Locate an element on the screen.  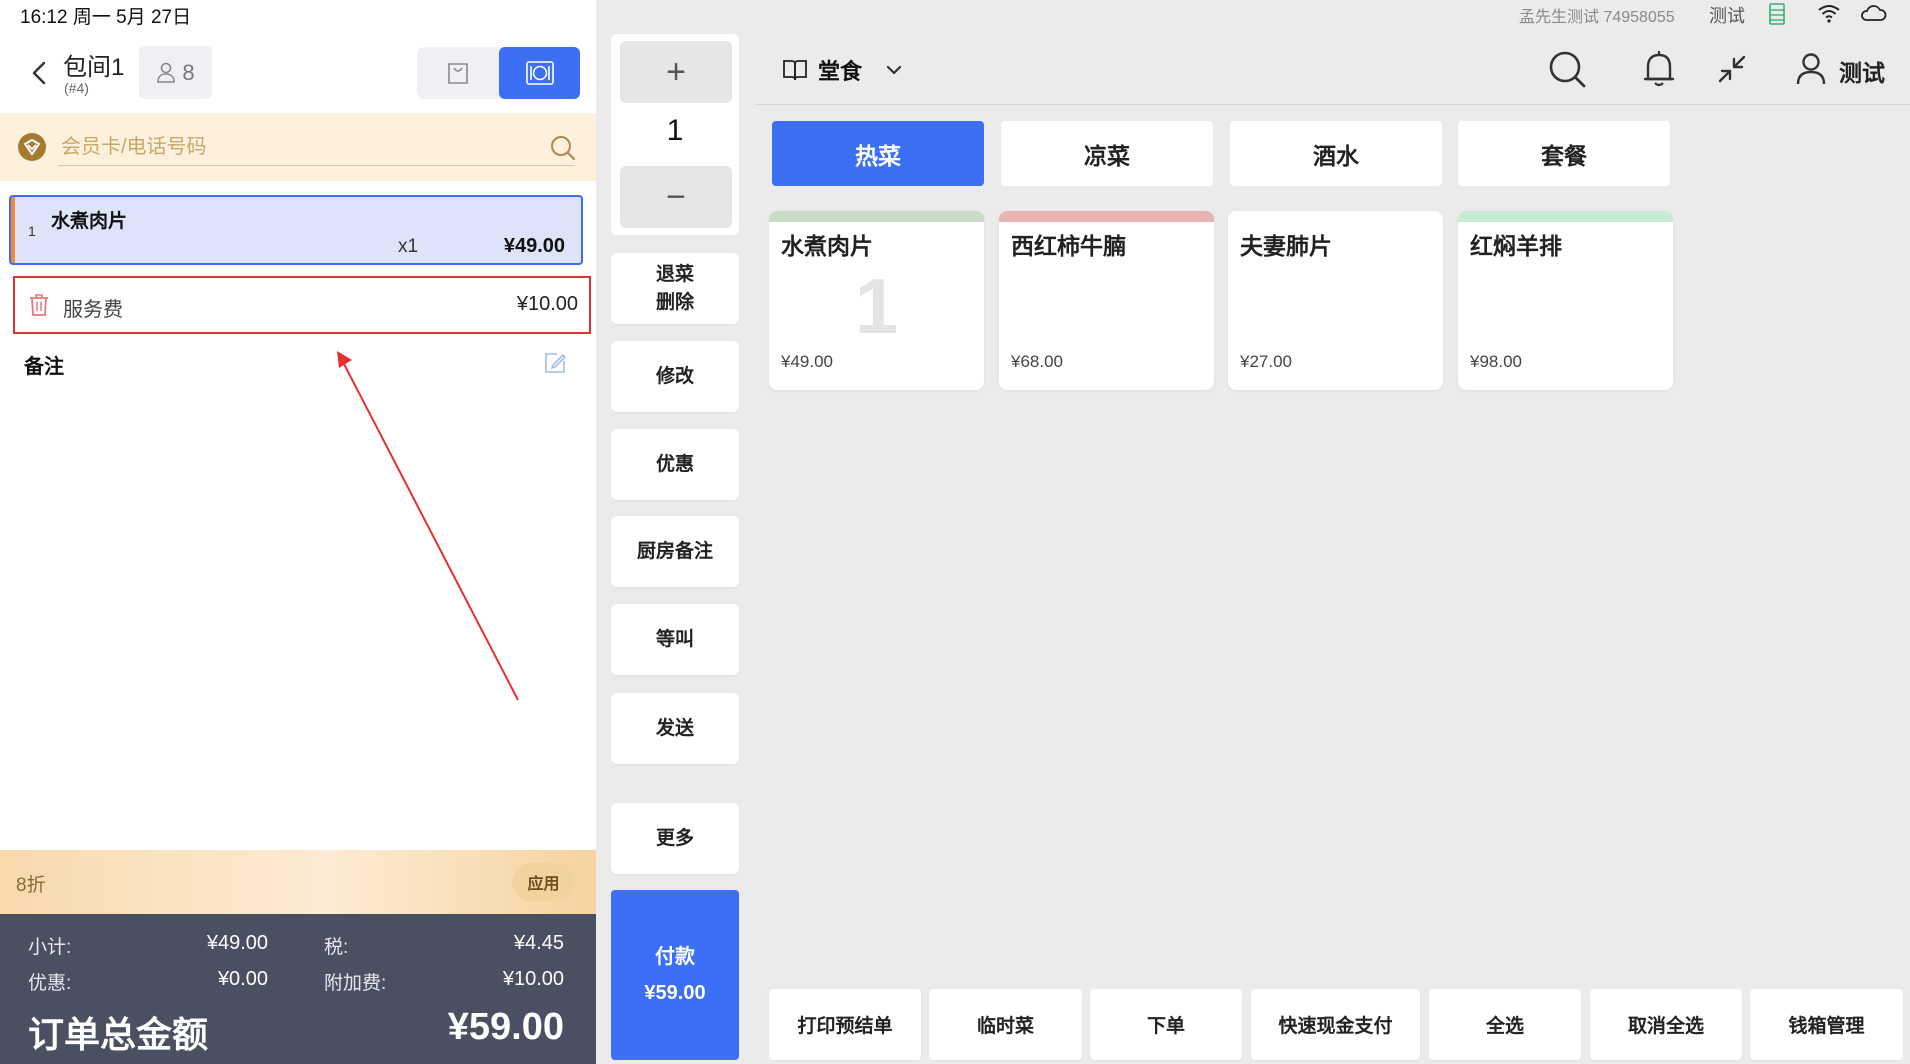
account-info: 孟先生测试 74958055 is located at coordinates (1597, 17).